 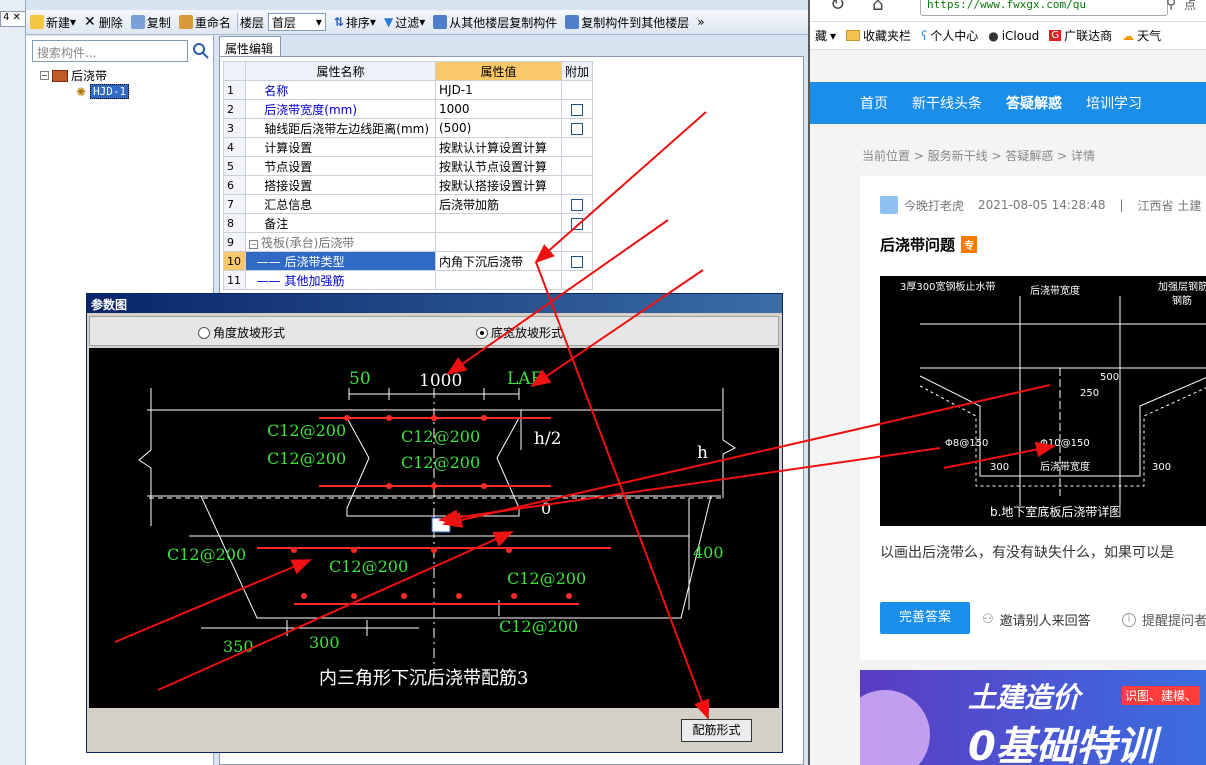 What do you see at coordinates (949, 35) in the screenshot?
I see `bookmark-personal: ʕ 个人中心` at bounding box center [949, 35].